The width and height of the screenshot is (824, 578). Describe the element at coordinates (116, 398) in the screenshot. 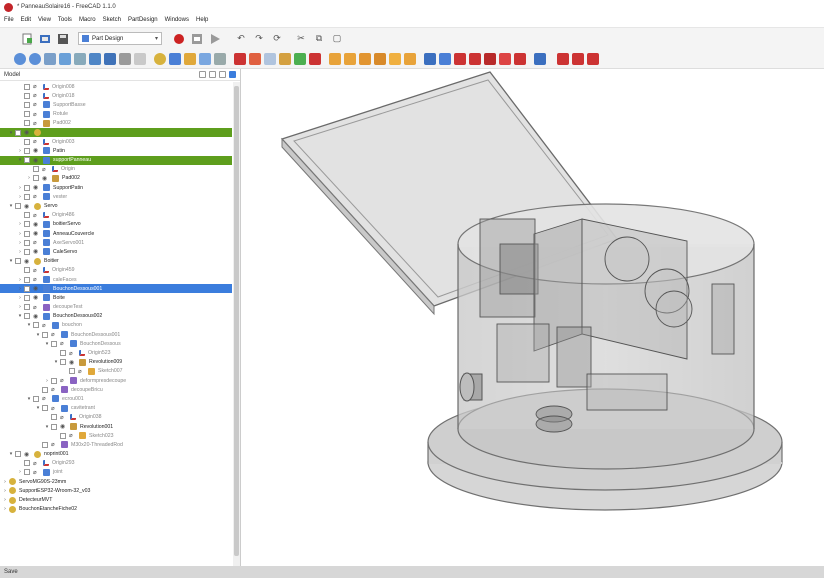

I see `tree-row: ▾ ⌀ ecrou001` at that location.